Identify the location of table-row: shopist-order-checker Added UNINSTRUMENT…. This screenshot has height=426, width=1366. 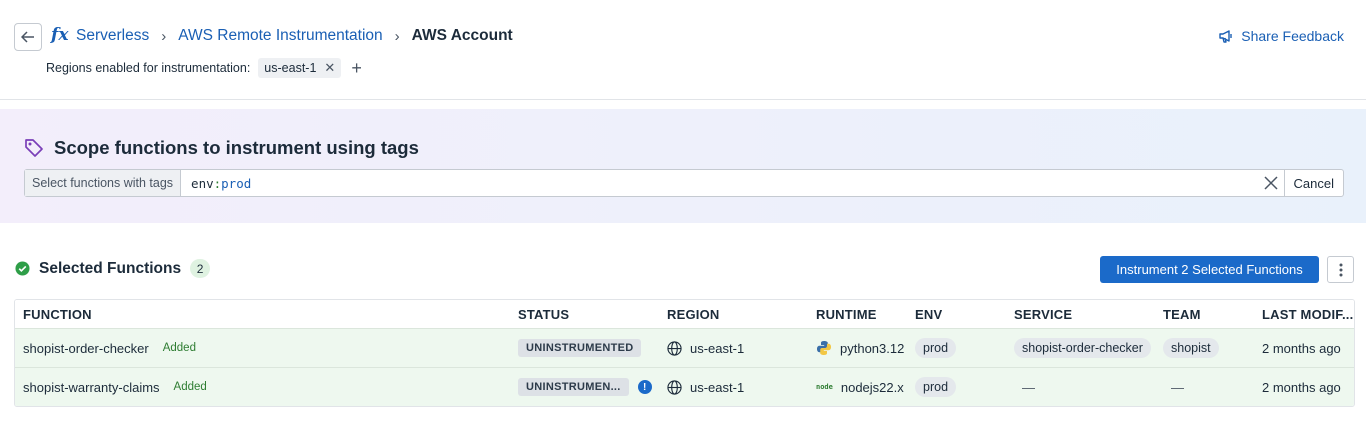
(684, 347).